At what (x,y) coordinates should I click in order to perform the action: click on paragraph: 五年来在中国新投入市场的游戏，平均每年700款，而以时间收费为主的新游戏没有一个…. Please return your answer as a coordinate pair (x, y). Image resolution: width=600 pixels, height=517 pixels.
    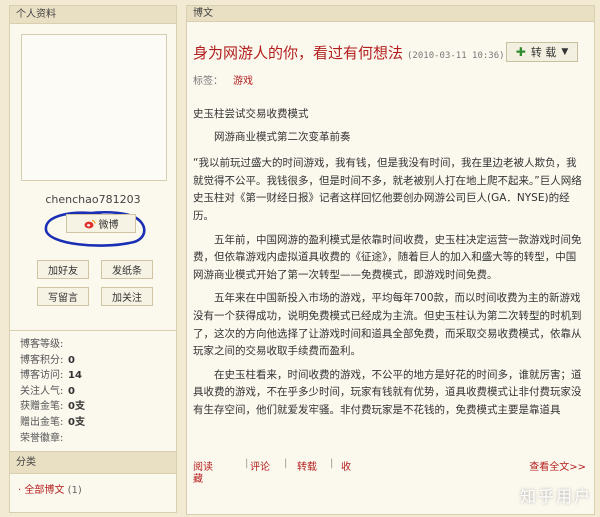
    Looking at the image, I should click on (387, 325).